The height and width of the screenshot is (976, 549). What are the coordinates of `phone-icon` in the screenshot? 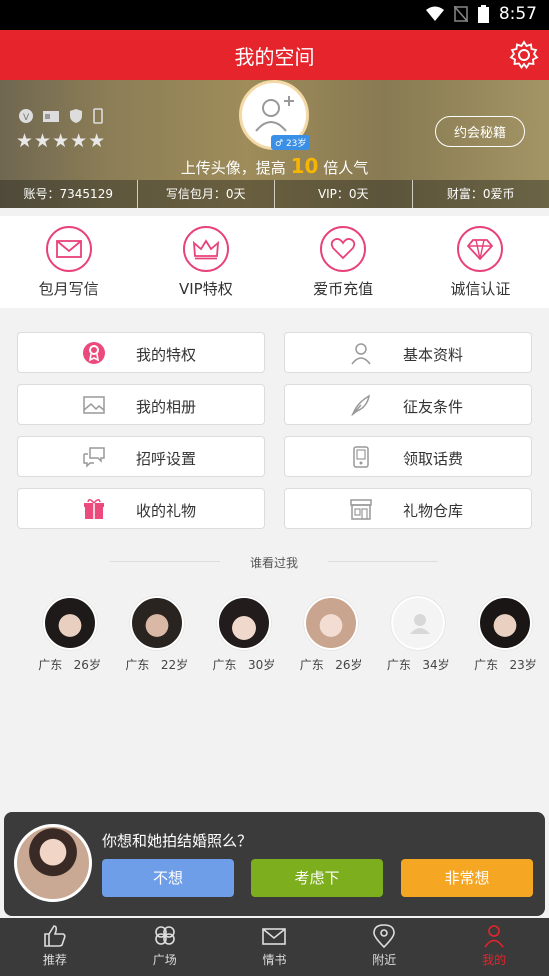 It's located at (361, 457).